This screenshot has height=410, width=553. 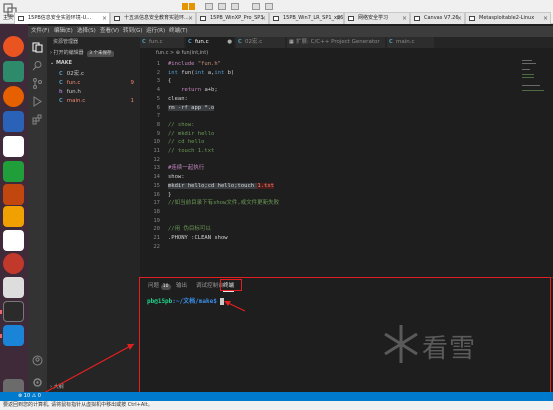 What do you see at coordinates (235, 6) in the screenshot?
I see `vm-snapshot-manager-icon` at bounding box center [235, 6].